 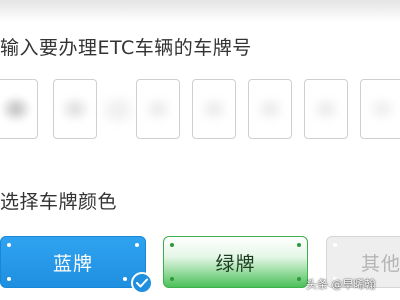 I want to click on blue-plate-label: 蓝牌, so click(x=72, y=263).